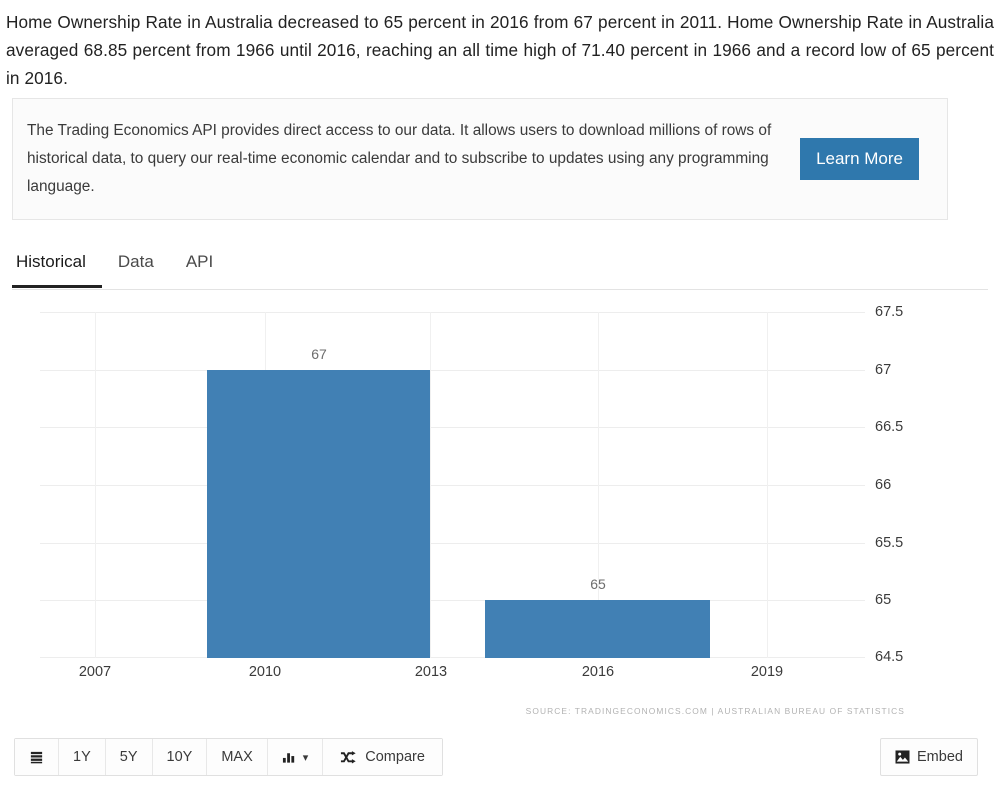 This screenshot has height=802, width=1000. I want to click on tab-data: Data, so click(142, 266).